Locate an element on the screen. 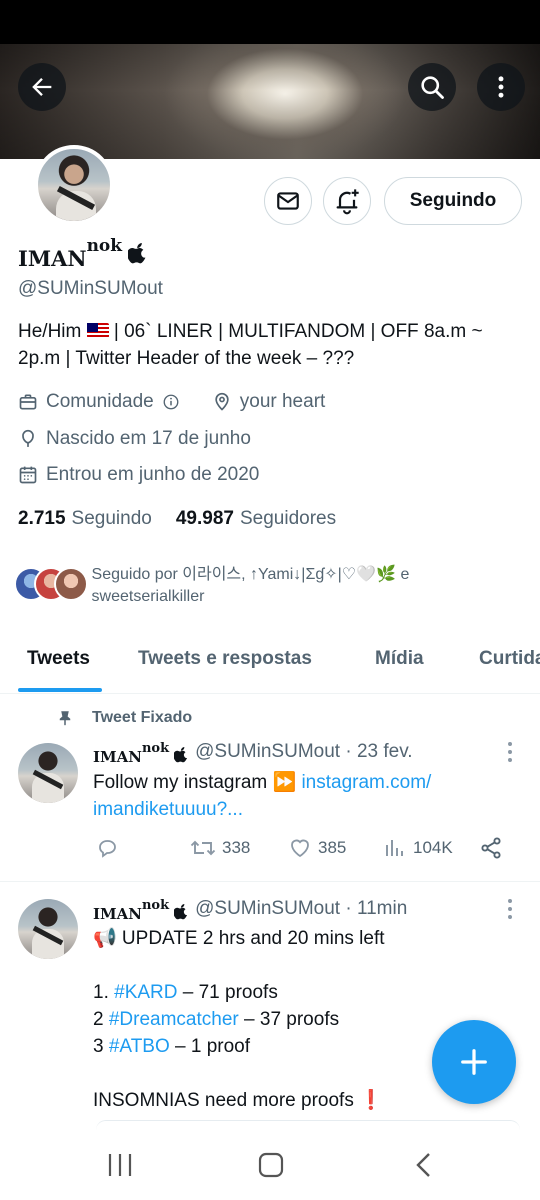 The height and width of the screenshot is (1200, 540). profile-location: your heart is located at coordinates (282, 401).